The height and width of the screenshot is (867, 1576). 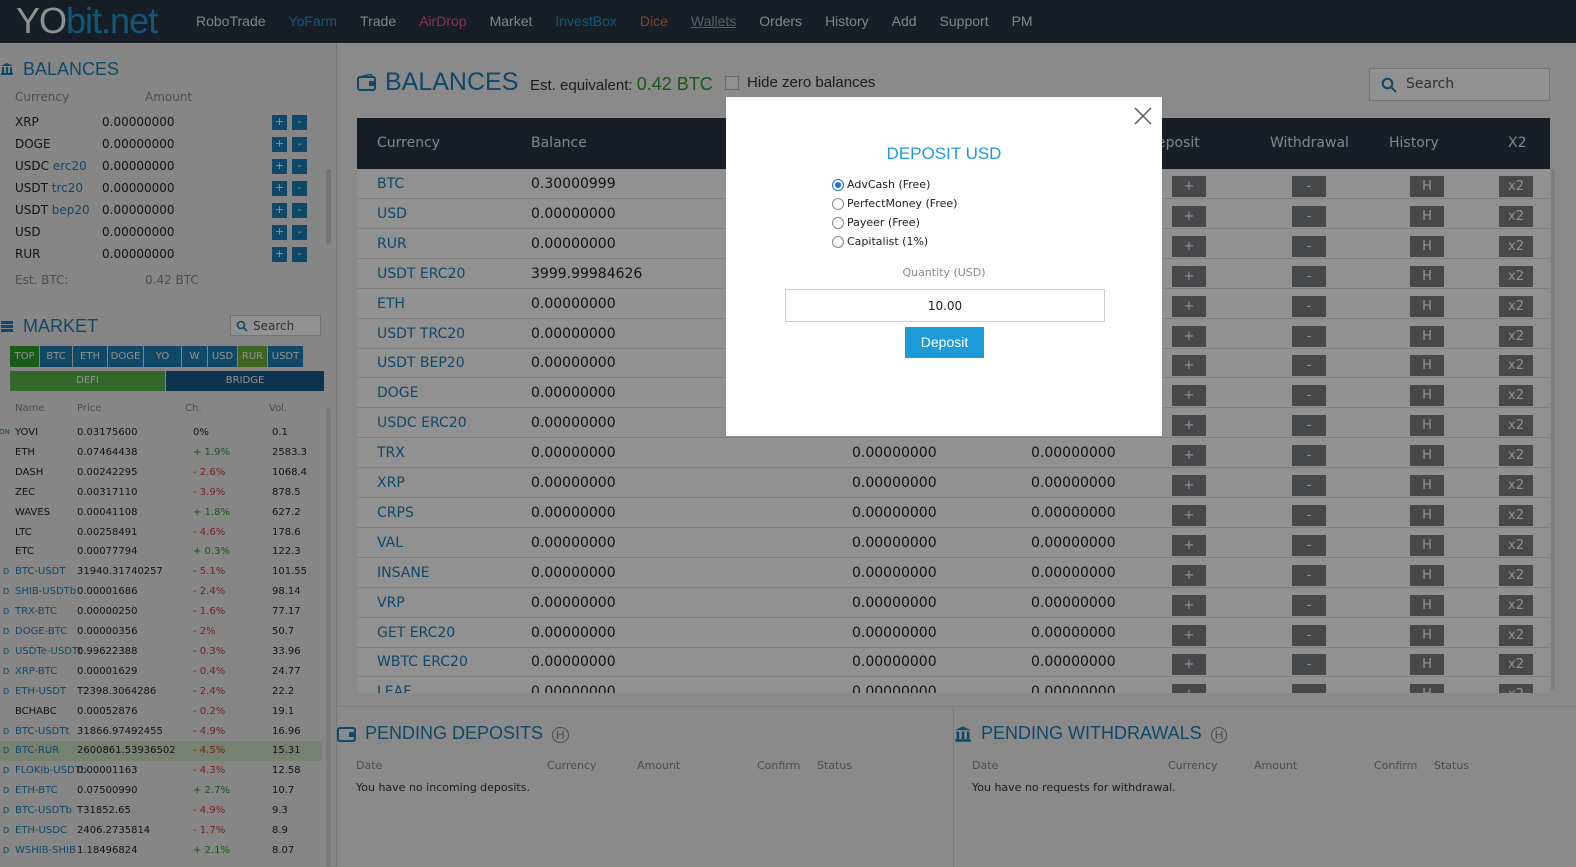 What do you see at coordinates (888, 184) in the screenshot?
I see `payment-option-label: AdvCash (Free)` at bounding box center [888, 184].